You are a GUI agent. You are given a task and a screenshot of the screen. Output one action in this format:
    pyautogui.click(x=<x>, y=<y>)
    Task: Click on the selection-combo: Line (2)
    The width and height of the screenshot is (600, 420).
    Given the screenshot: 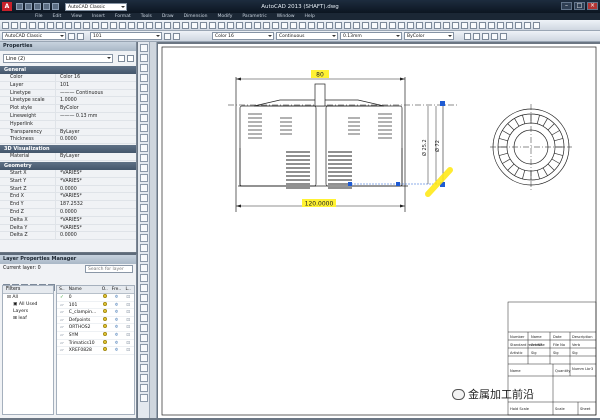 What is the action you would take?
    pyautogui.click(x=58, y=58)
    